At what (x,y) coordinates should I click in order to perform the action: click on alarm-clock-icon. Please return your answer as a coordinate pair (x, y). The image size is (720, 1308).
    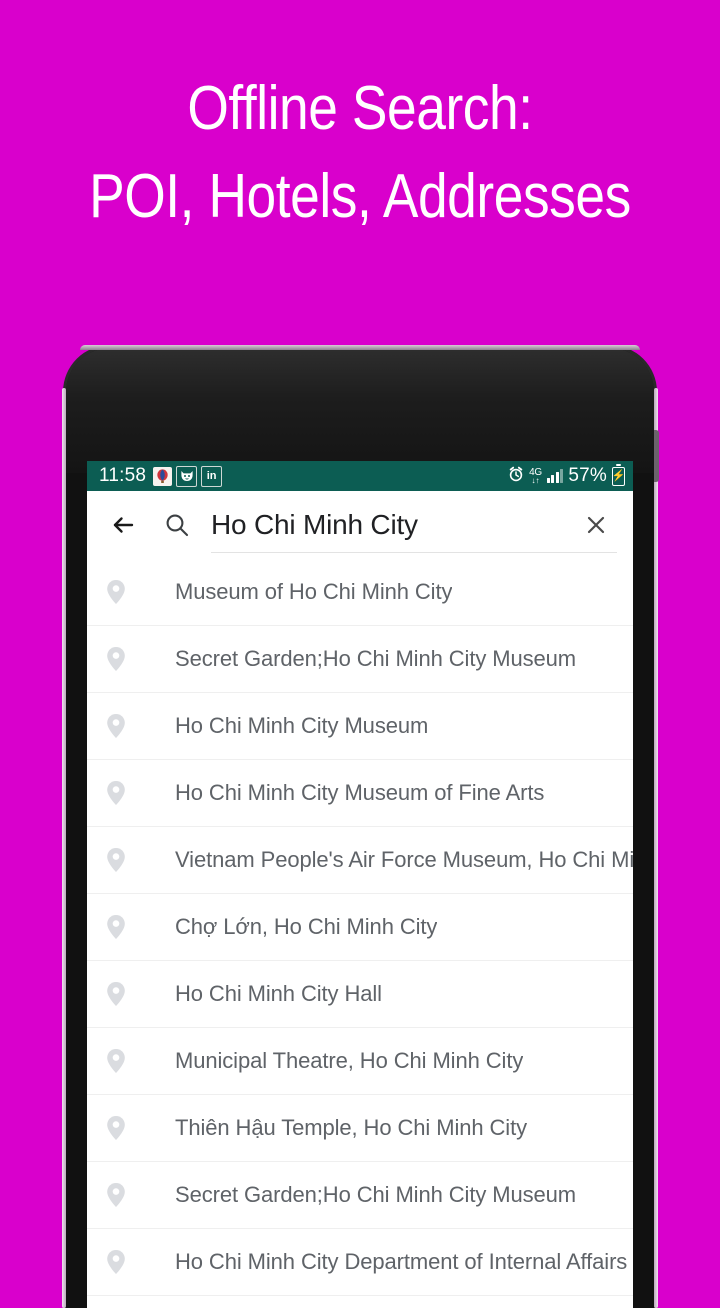
    Looking at the image, I should click on (516, 476).